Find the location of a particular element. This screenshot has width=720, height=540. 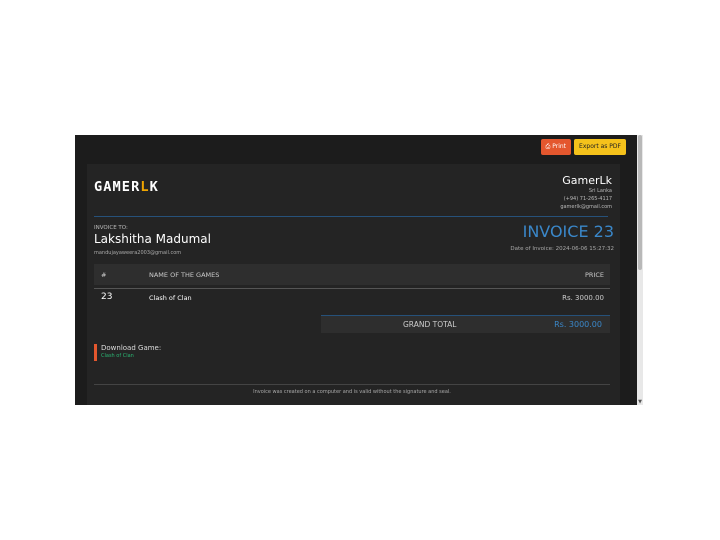

customer-name: Lakshitha Madumal is located at coordinates (152, 239).